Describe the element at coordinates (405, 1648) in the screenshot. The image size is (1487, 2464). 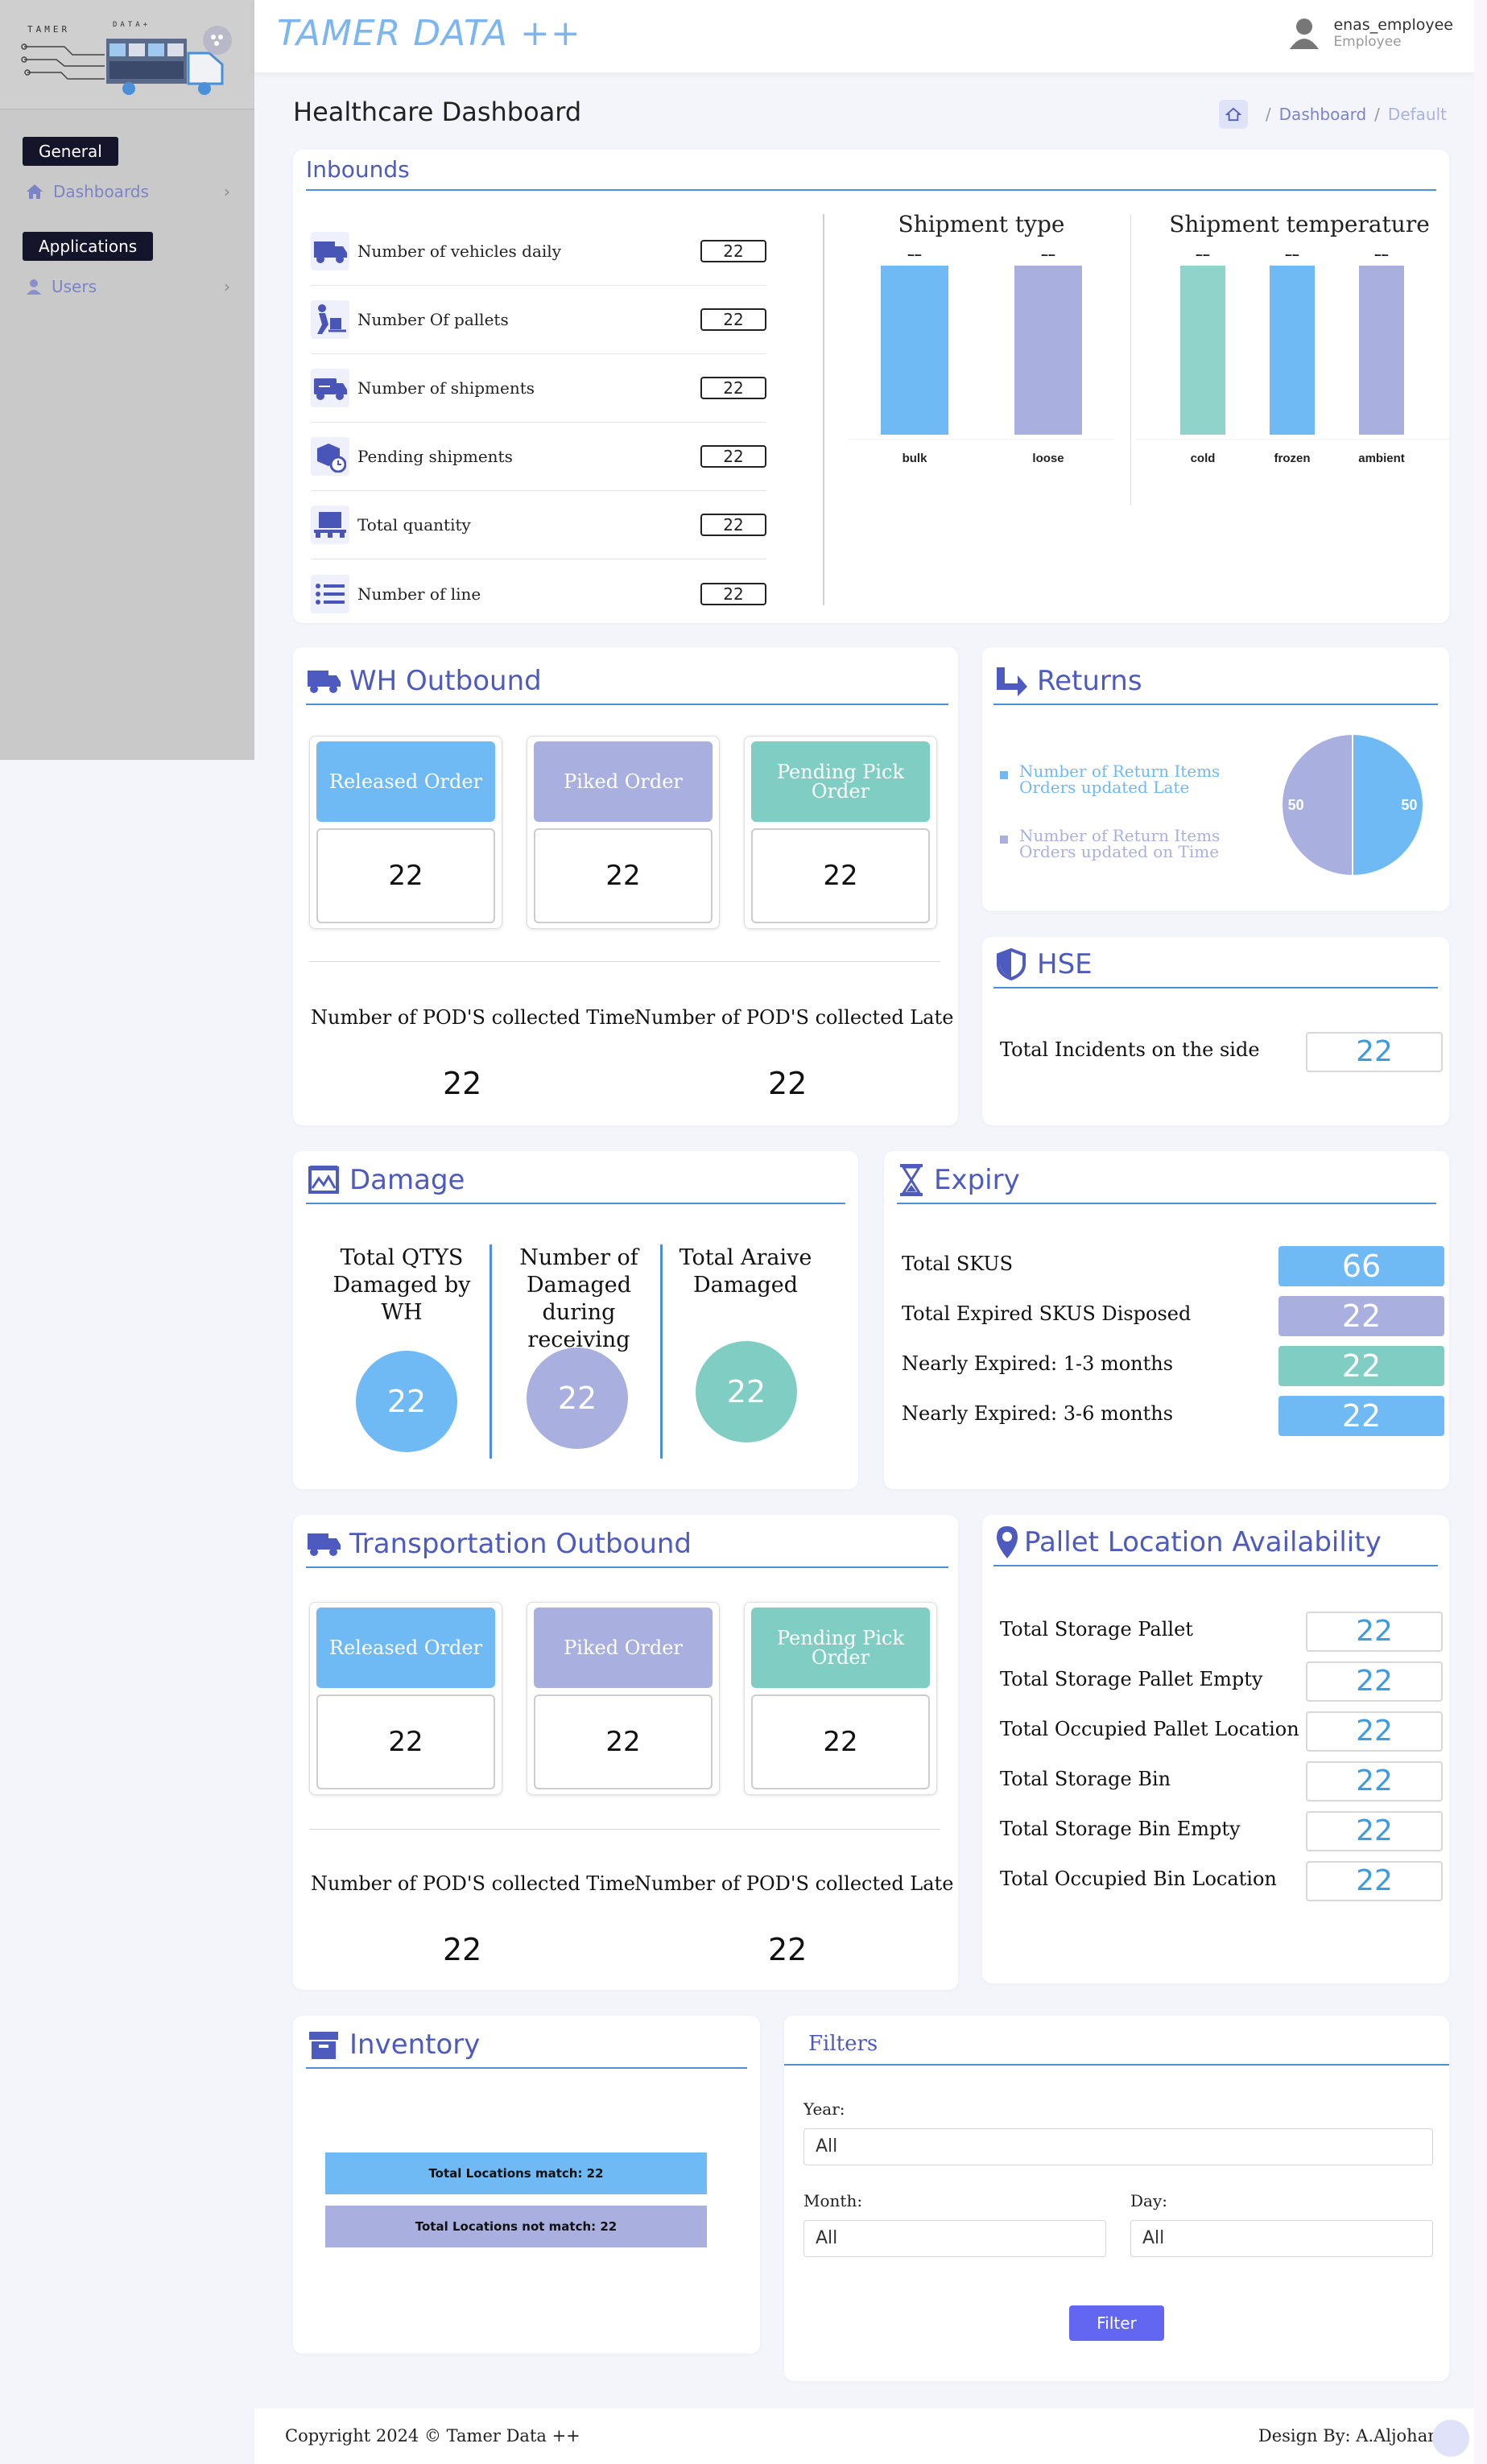
I see `released-order-label: Released Order` at that location.